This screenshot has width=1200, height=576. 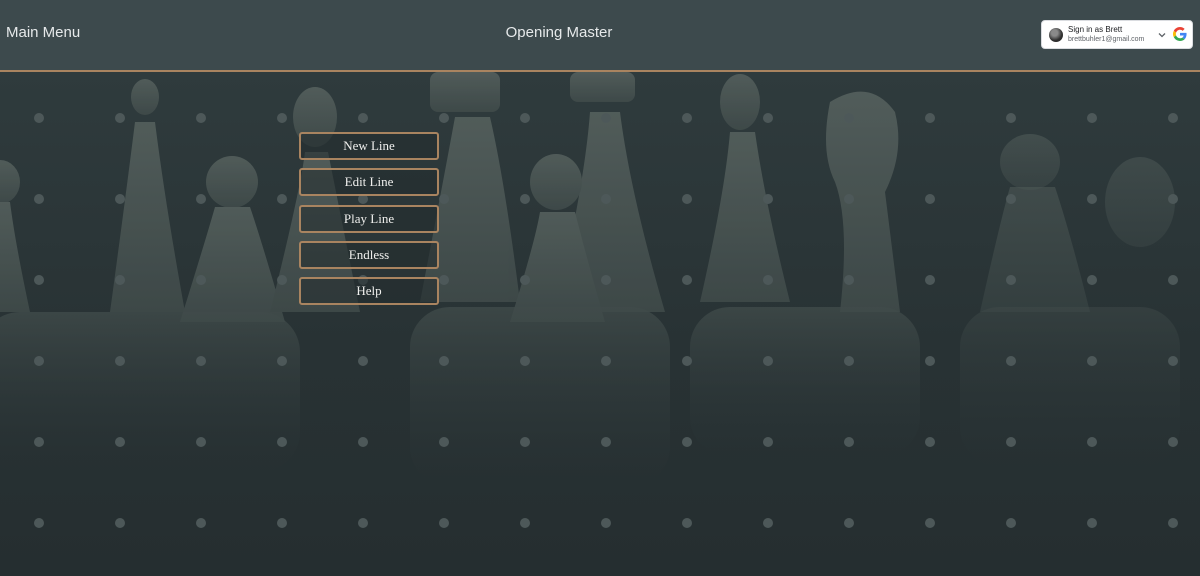 What do you see at coordinates (369, 146) in the screenshot?
I see `new-line-button: New Line` at bounding box center [369, 146].